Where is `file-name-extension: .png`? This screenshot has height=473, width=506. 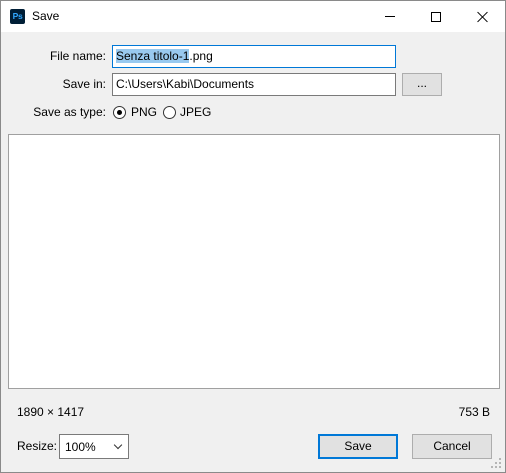
file-name-extension: .png is located at coordinates (201, 56).